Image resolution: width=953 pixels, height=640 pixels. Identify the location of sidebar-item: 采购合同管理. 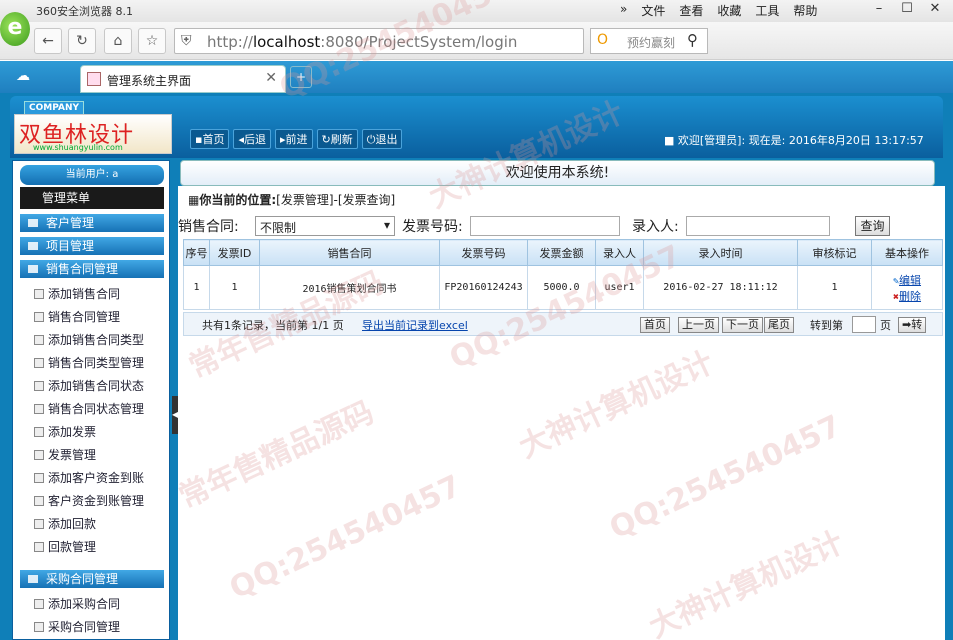
(77, 626).